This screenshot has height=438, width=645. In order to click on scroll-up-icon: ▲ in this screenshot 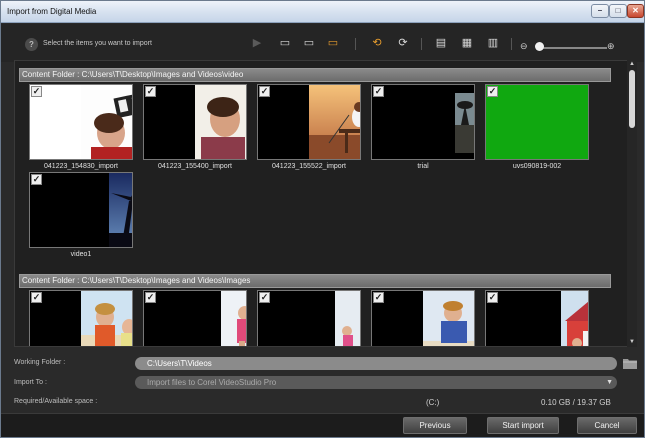, I will do `click(632, 64)`.